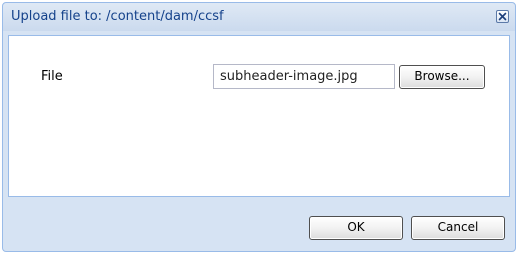 The height and width of the screenshot is (258, 522). Describe the element at coordinates (458, 228) in the screenshot. I see `cancel-button: Cancel` at that location.